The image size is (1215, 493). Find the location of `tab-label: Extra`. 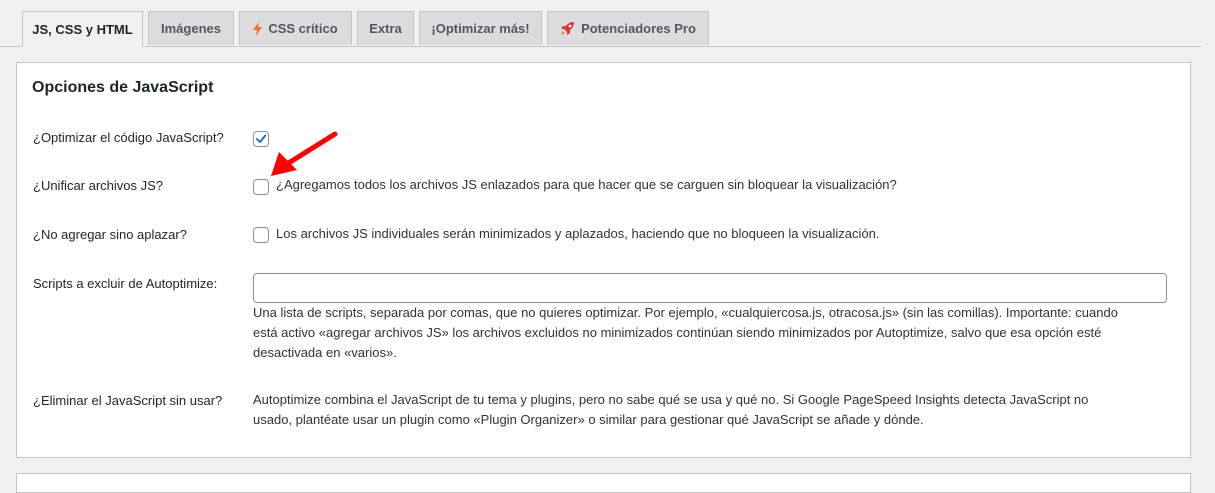

tab-label: Extra is located at coordinates (385, 28).